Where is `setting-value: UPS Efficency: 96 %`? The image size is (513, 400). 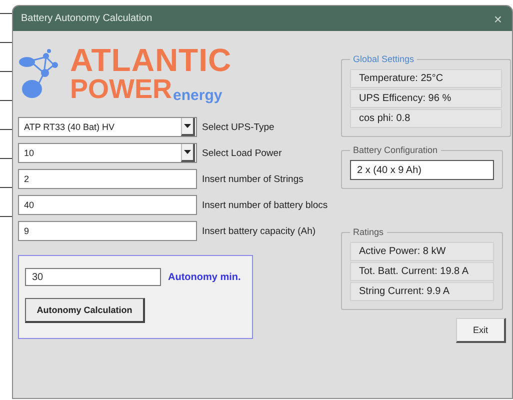 setting-value: UPS Efficency: 96 % is located at coordinates (426, 98).